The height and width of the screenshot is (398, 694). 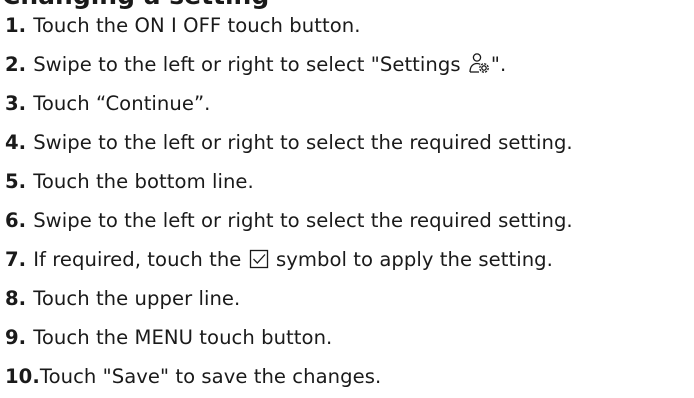 What do you see at coordinates (16, 64) in the screenshot?
I see `step-number: 2.` at bounding box center [16, 64].